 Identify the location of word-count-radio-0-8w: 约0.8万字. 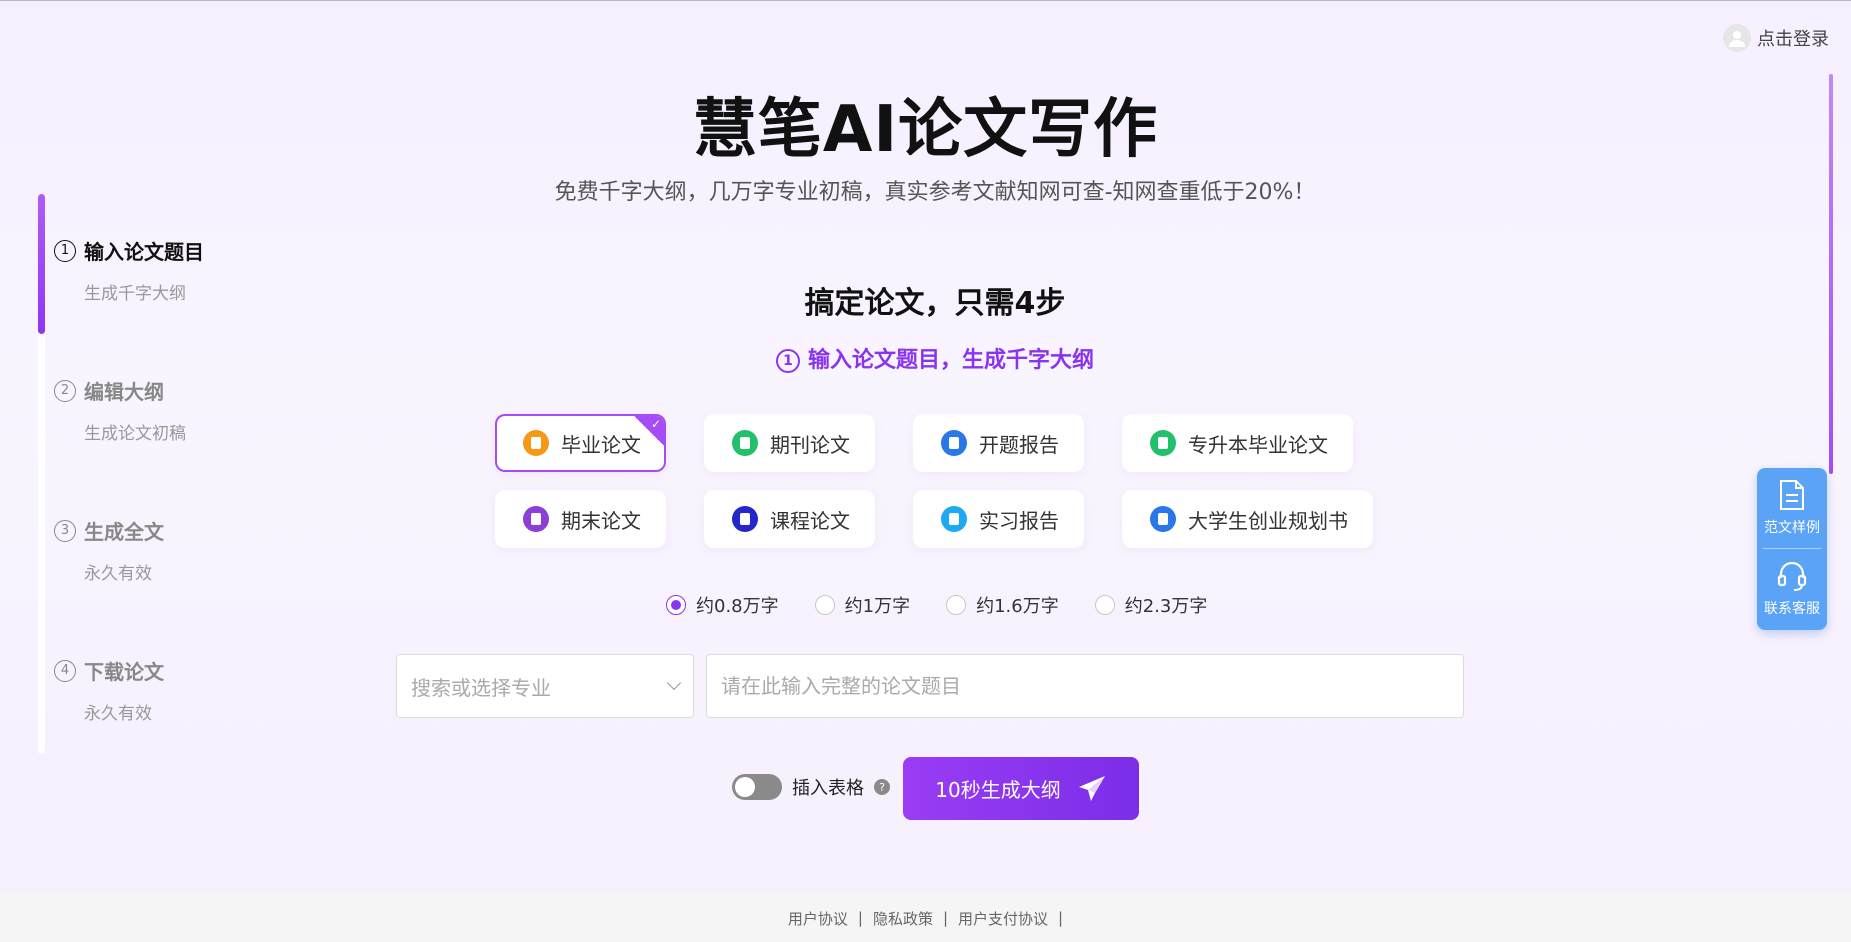
(722, 605).